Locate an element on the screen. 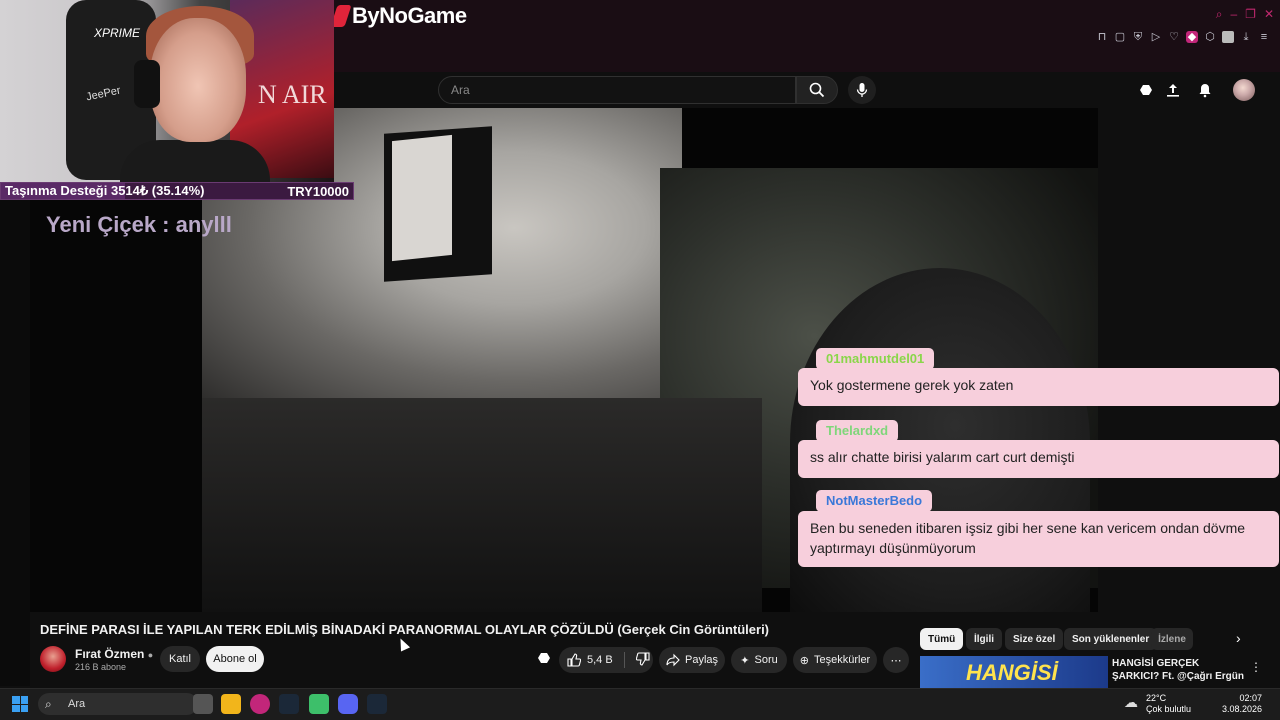  play-icon: ▷ is located at coordinates (1156, 37).